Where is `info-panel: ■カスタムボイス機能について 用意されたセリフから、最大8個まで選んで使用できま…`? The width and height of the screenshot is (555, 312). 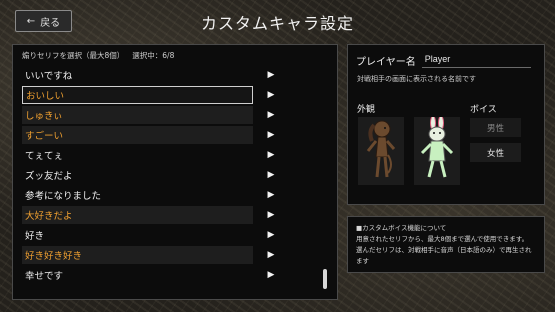
info-panel: ■カスタムボイス機能について 用意されたセリフから、最大8個まで選んで使用できま… is located at coordinates (446, 244).